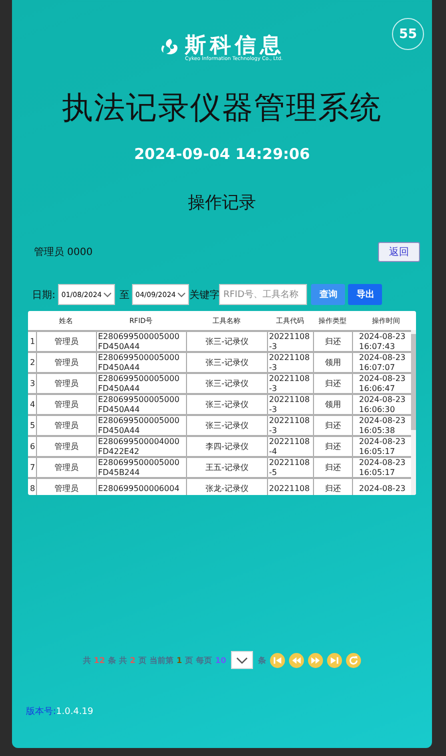 Image resolution: width=446 pixels, height=756 pixels. I want to click on page-size-select, so click(242, 660).